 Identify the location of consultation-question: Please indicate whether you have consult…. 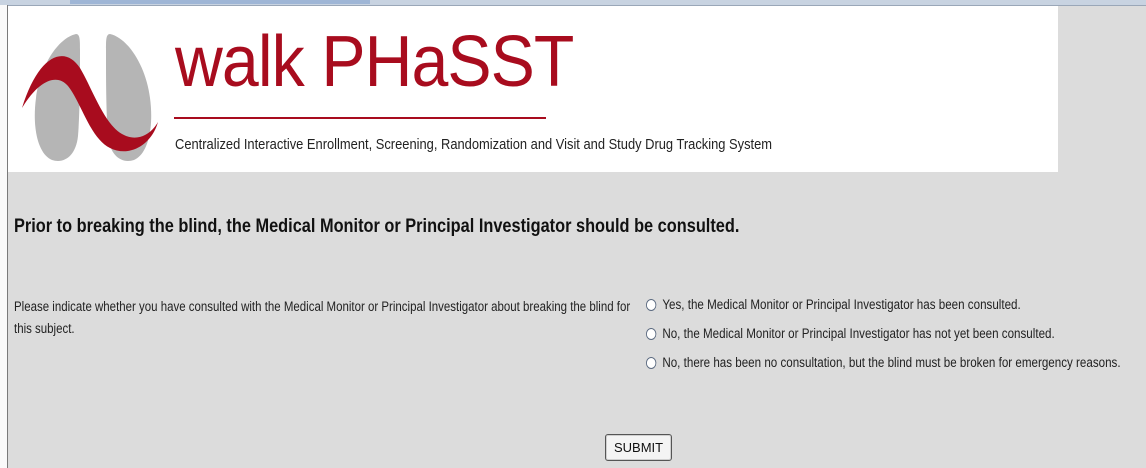
(322, 317).